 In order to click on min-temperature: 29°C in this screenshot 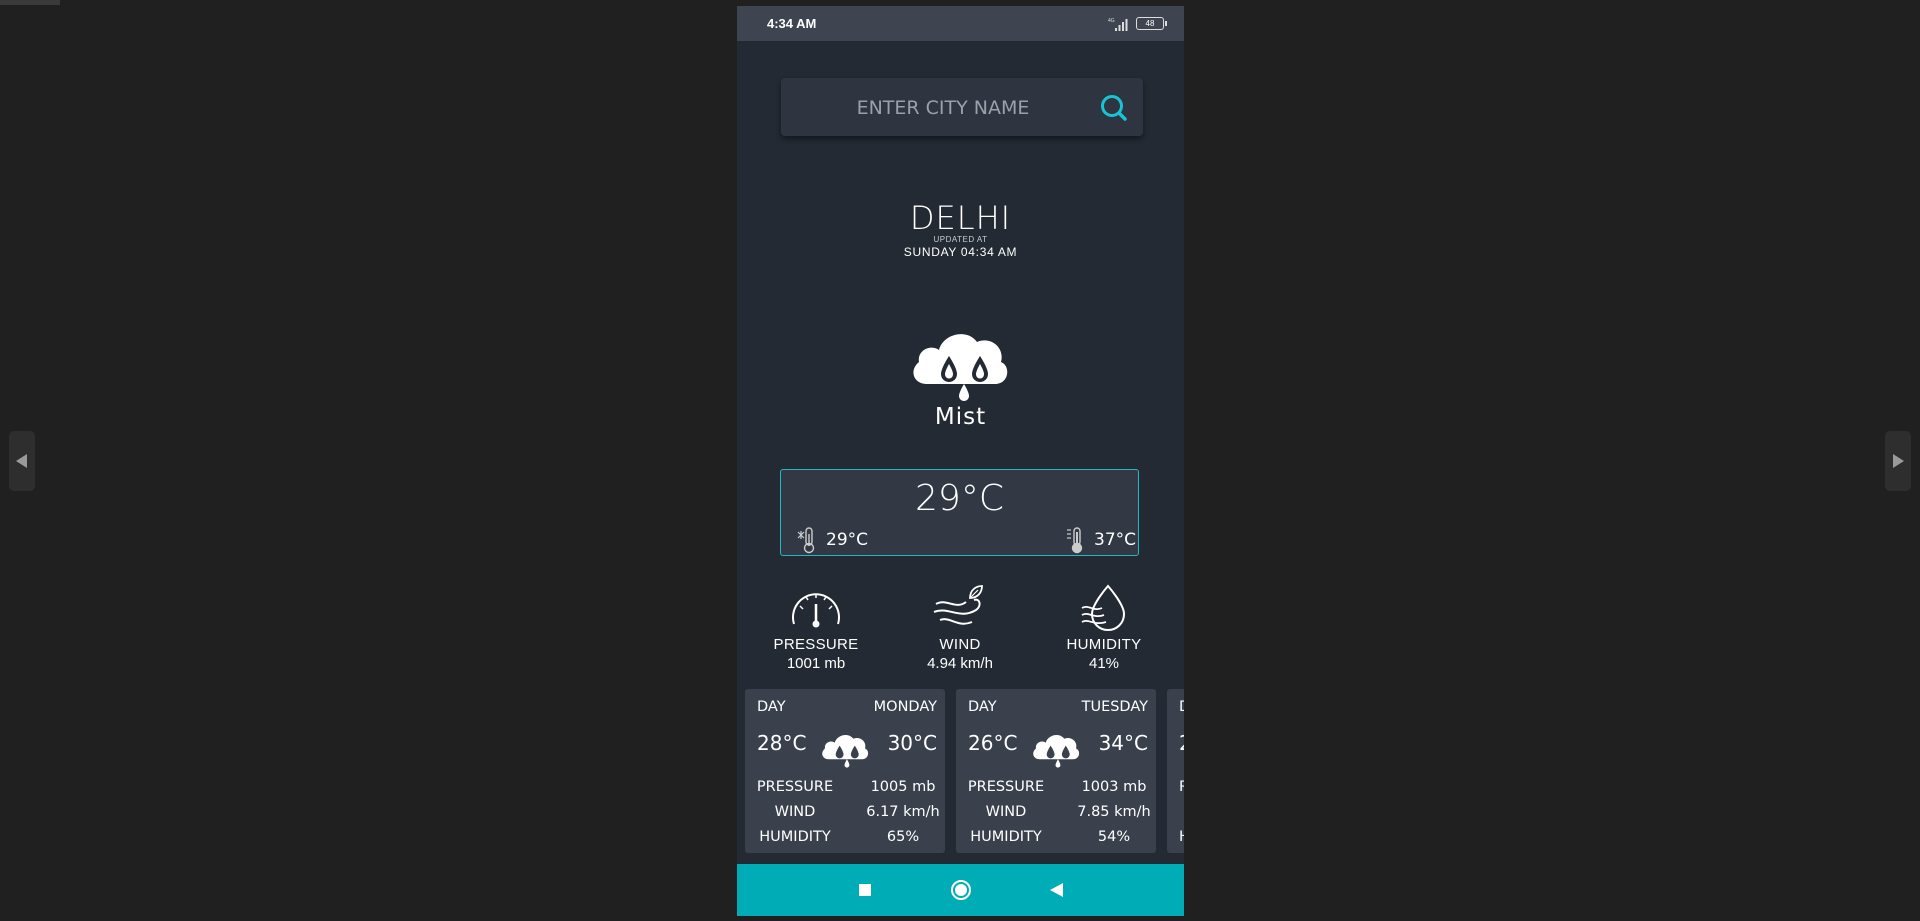, I will do `click(832, 540)`.